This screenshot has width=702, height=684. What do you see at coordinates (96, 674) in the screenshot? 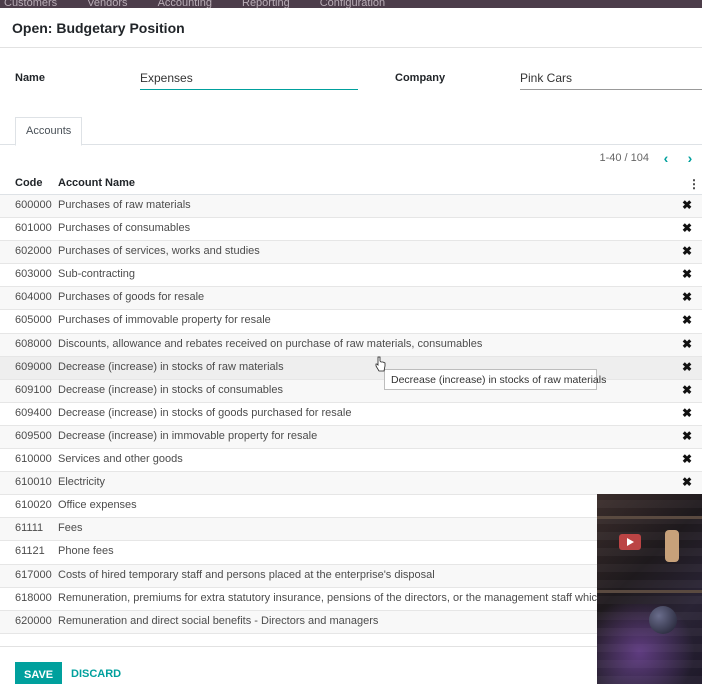
I see `discard-button: DISCARD` at bounding box center [96, 674].